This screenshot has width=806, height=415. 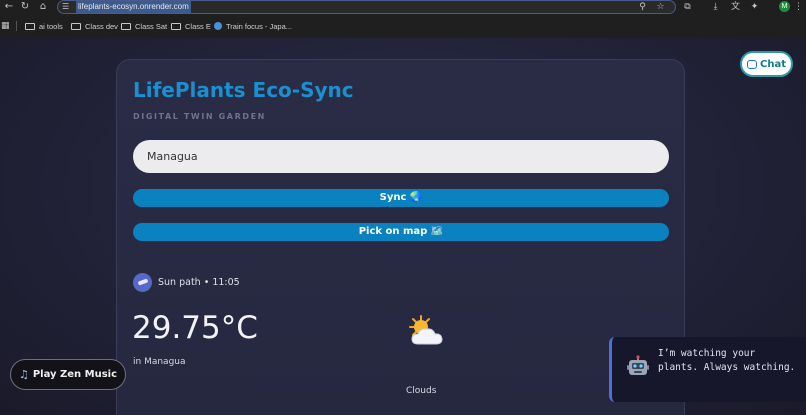 What do you see at coordinates (43, 7) in the screenshot?
I see `home-icon: ⌂` at bounding box center [43, 7].